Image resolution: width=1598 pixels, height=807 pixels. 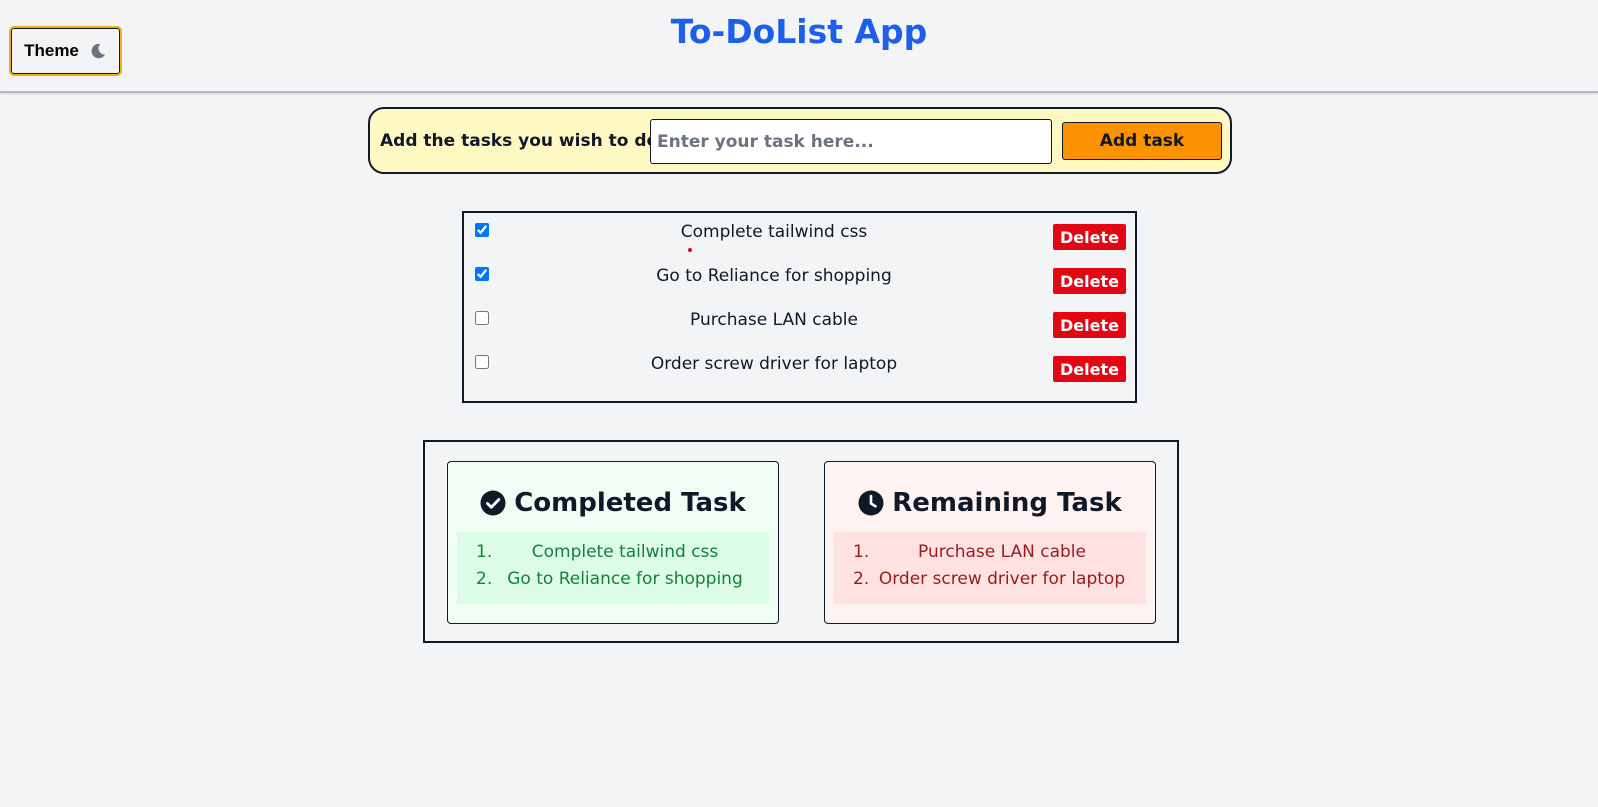 I want to click on list-item: 1. Complete tailwind css, so click(x=613, y=555).